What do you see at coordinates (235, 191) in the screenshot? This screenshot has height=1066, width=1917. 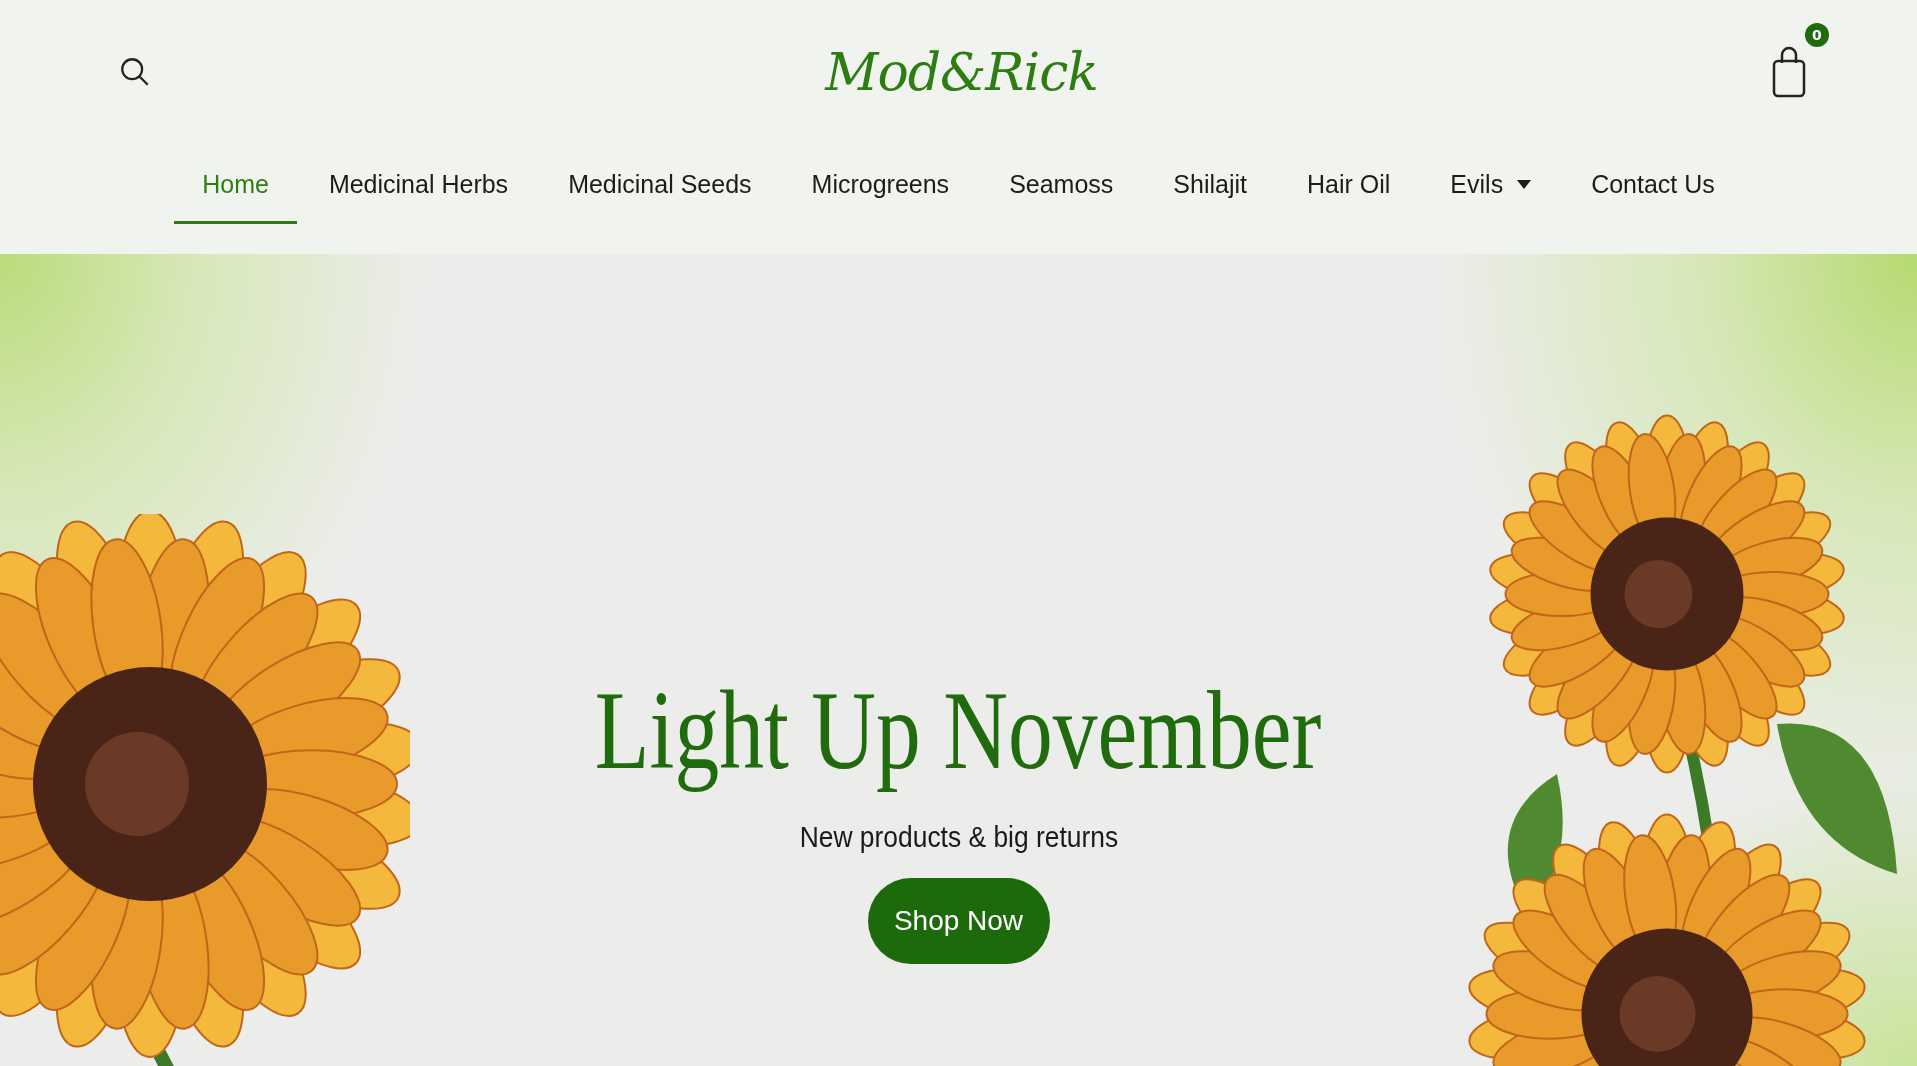 I see `nav-link: Home` at bounding box center [235, 191].